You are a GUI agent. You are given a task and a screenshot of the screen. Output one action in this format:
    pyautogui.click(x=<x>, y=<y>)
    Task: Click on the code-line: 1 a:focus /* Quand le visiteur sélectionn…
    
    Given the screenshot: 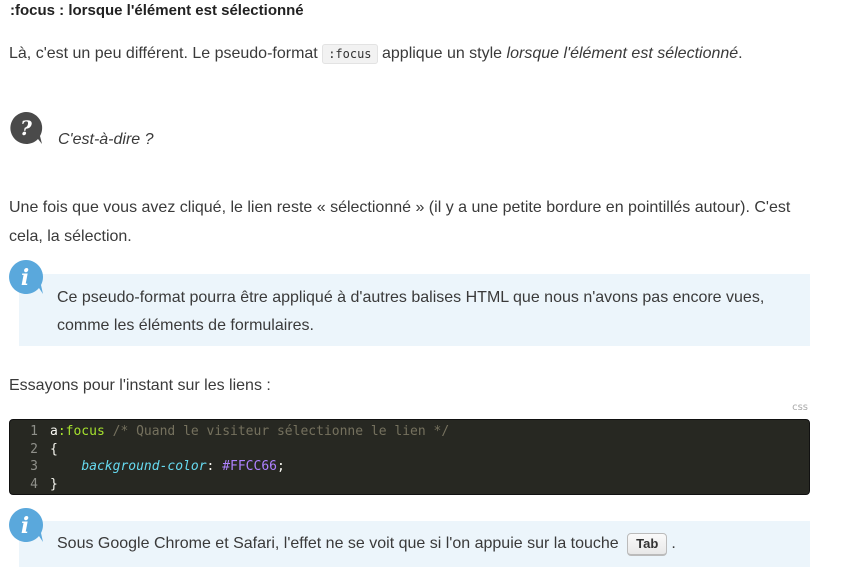 What is the action you would take?
    pyautogui.click(x=409, y=432)
    